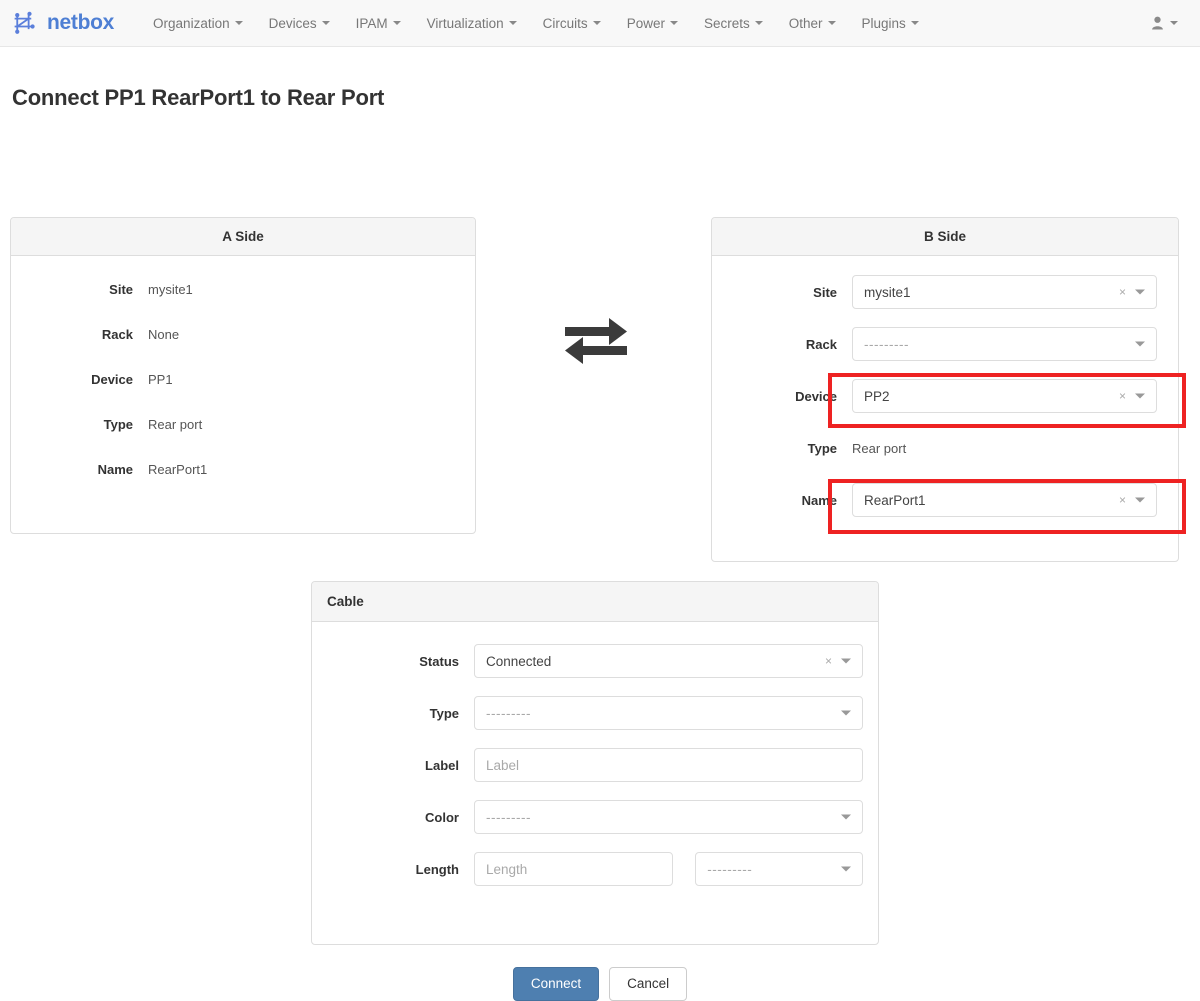  I want to click on form-actions: Connect Cancel, so click(600, 984).